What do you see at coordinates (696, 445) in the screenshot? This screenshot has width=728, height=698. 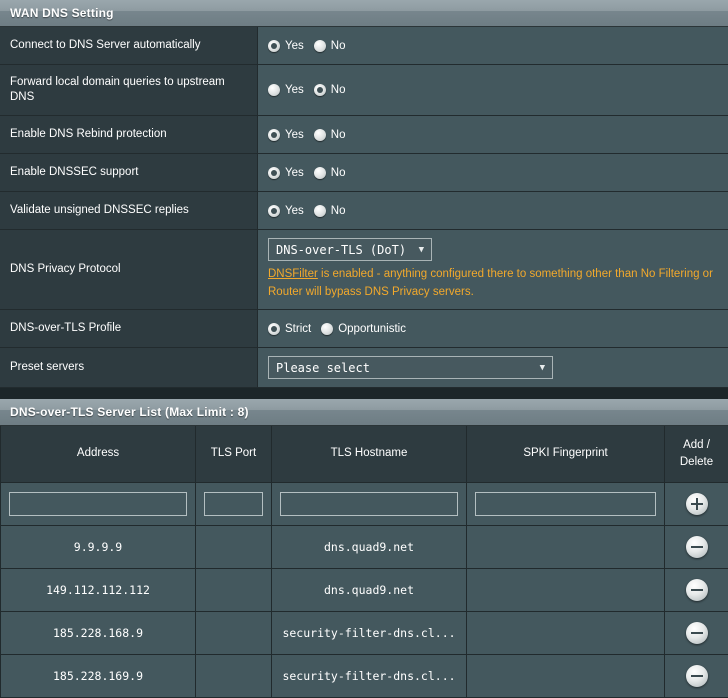 I see `add-delete-header-line1: Add /` at bounding box center [696, 445].